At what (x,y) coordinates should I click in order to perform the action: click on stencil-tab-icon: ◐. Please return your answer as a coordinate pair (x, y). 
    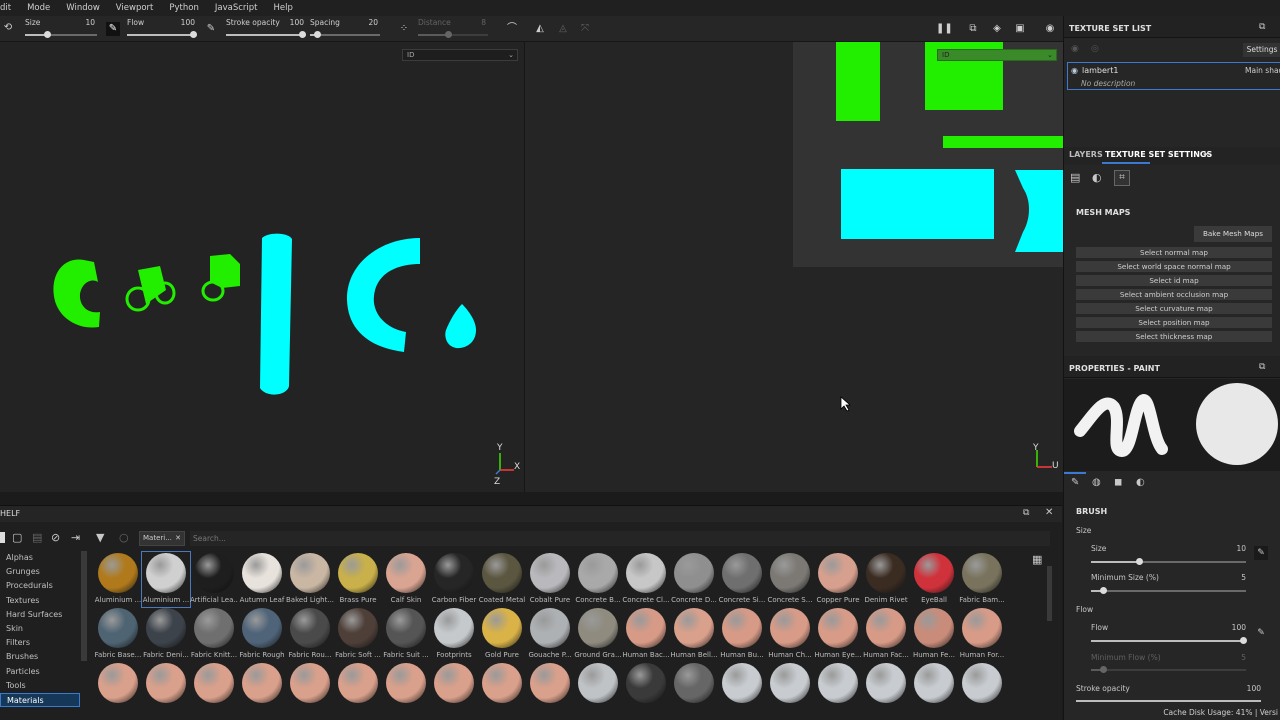
    Looking at the image, I should click on (1140, 482).